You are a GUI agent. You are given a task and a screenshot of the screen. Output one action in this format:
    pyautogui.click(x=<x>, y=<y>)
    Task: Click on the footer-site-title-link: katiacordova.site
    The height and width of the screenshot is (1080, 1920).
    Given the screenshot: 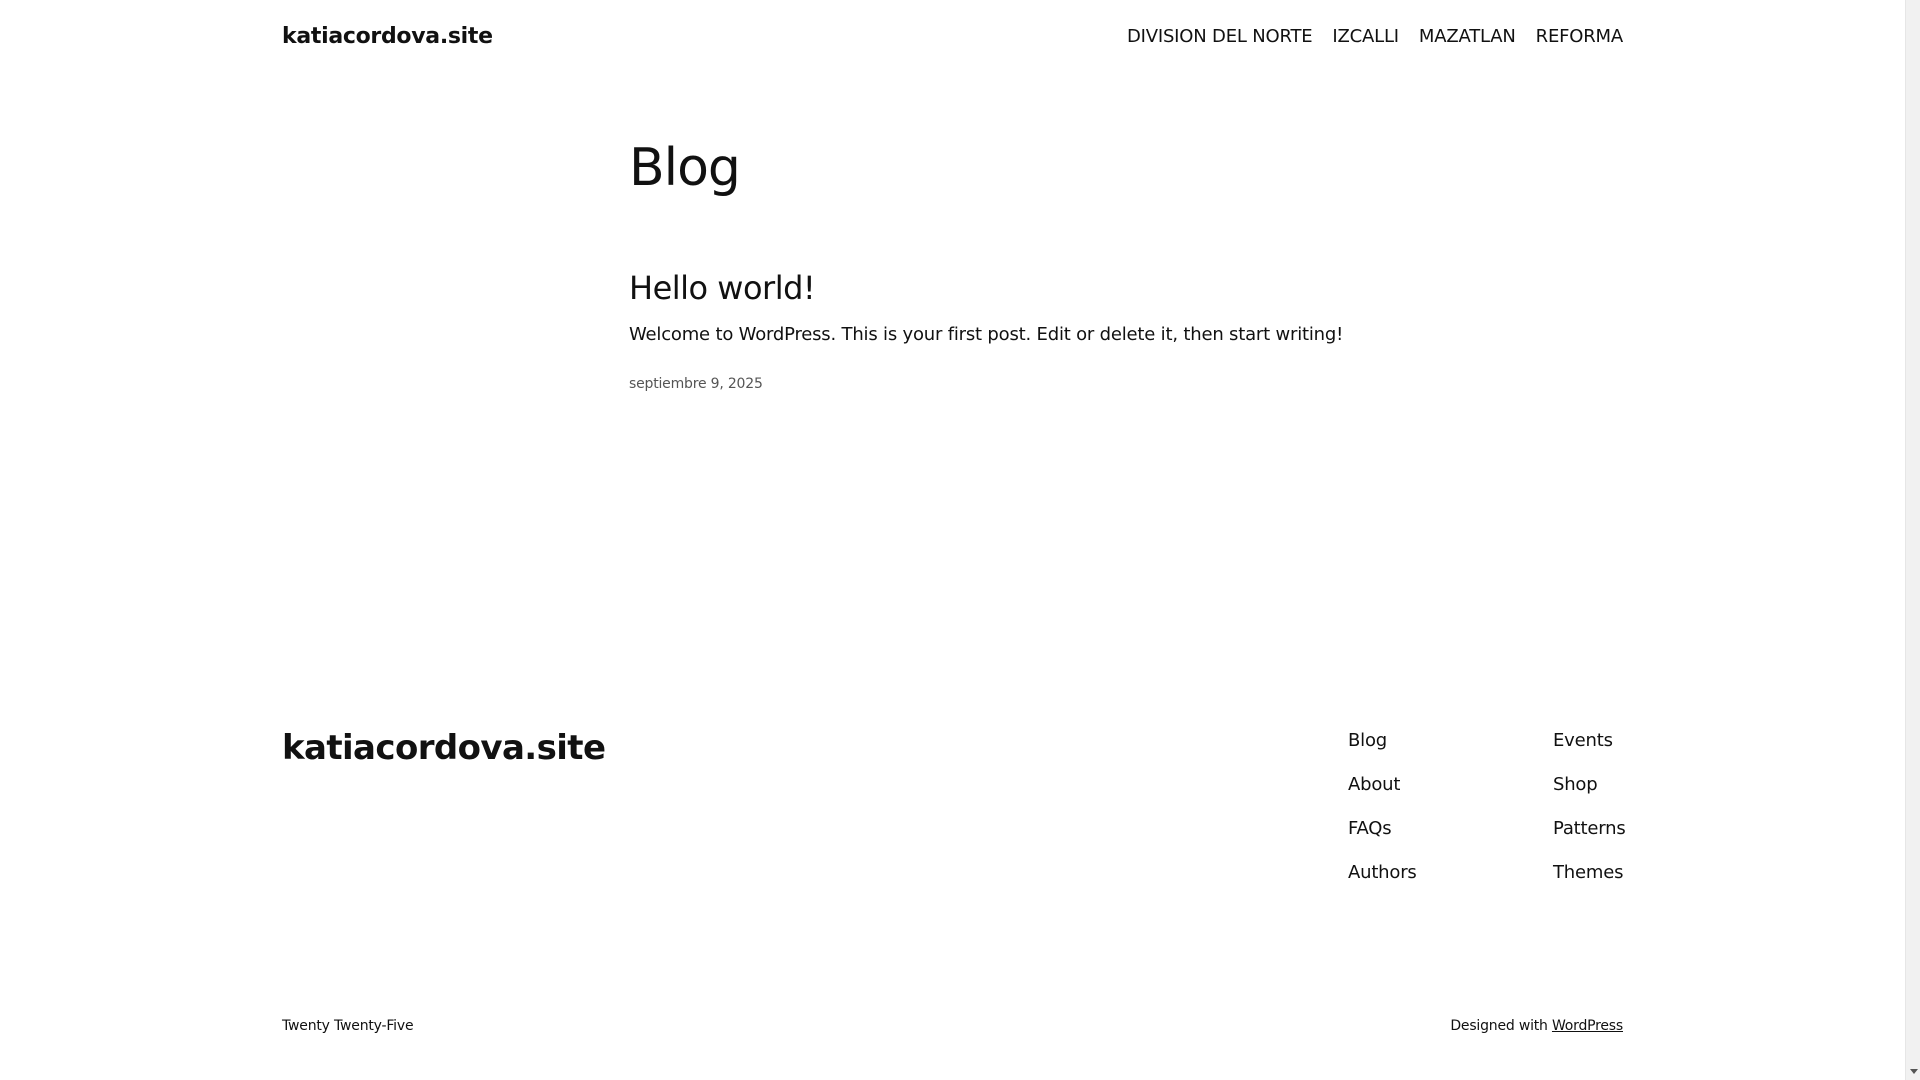 What is the action you would take?
    pyautogui.click(x=444, y=748)
    